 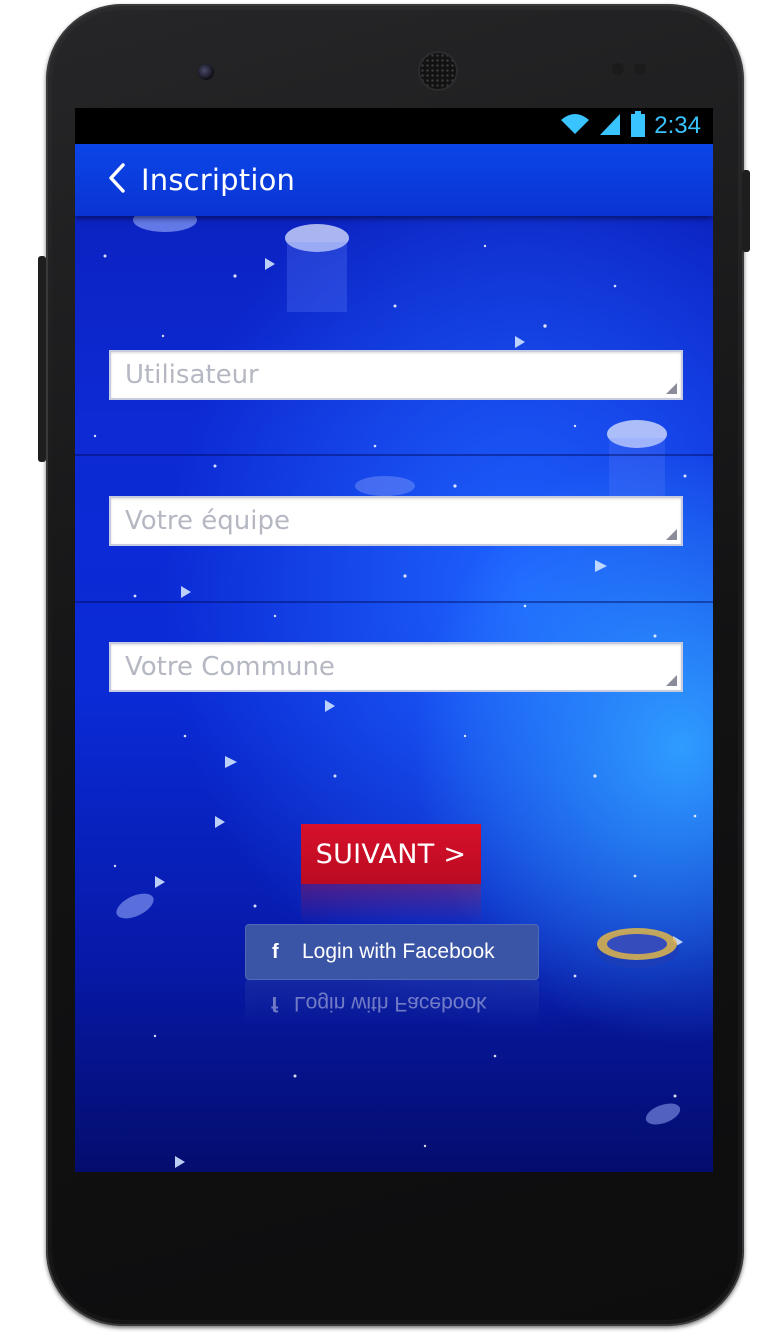 I want to click on commune-input, so click(x=396, y=667).